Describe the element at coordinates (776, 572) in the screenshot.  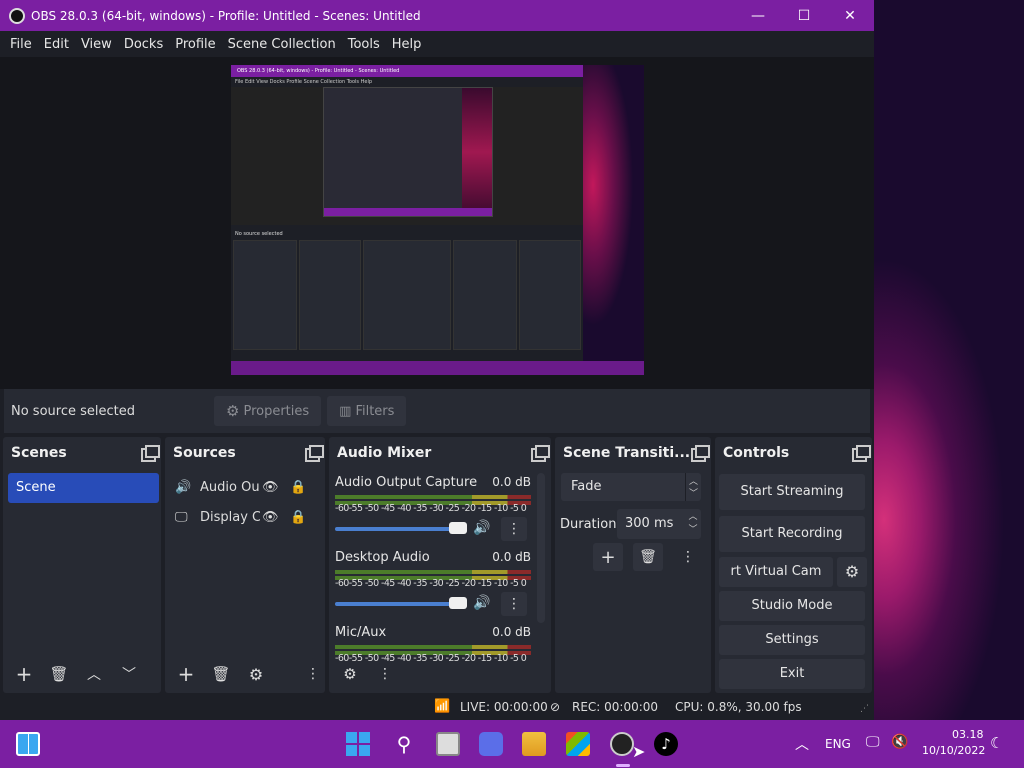
I see `virtual-camera-button: rt Virtual Cam` at that location.